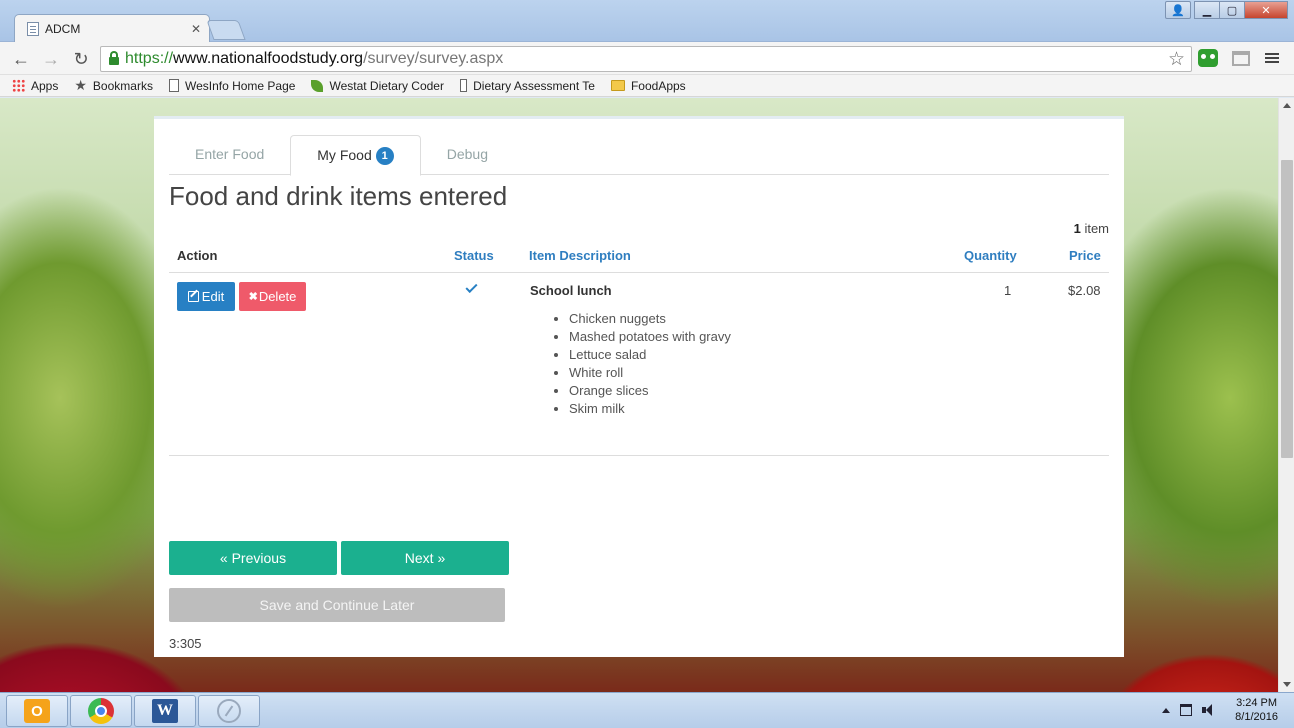  I want to click on back-button: ←, so click(21, 59).